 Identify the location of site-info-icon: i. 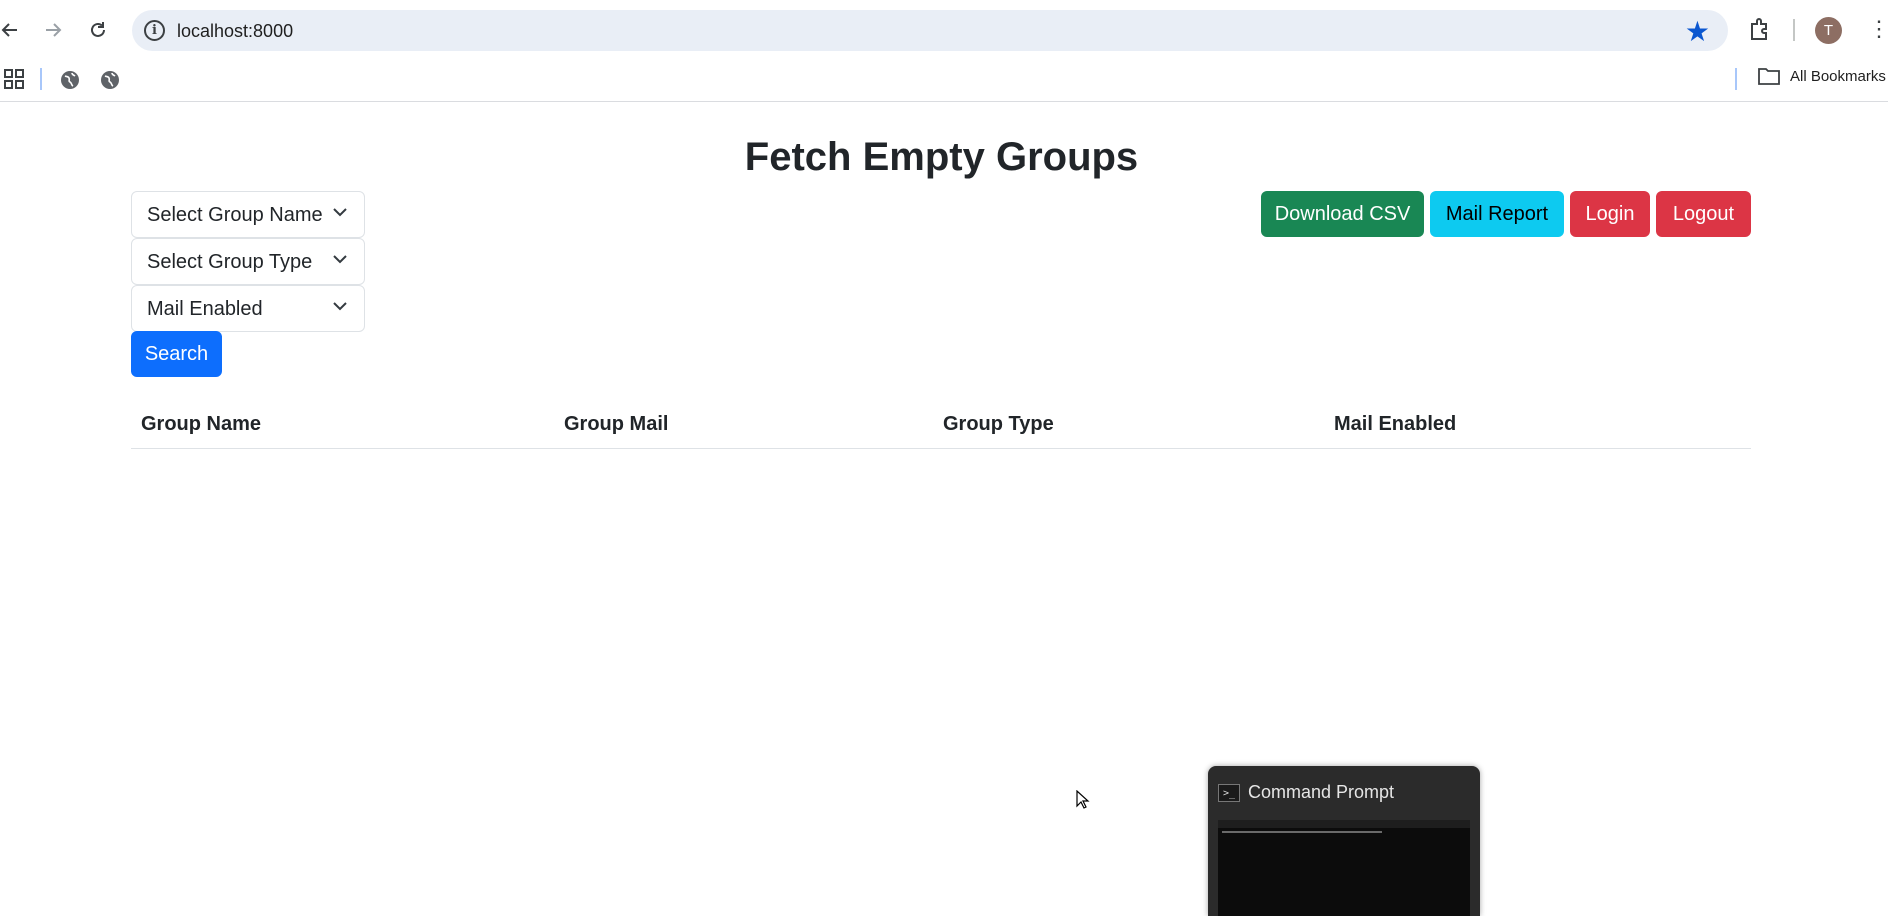
(154, 30).